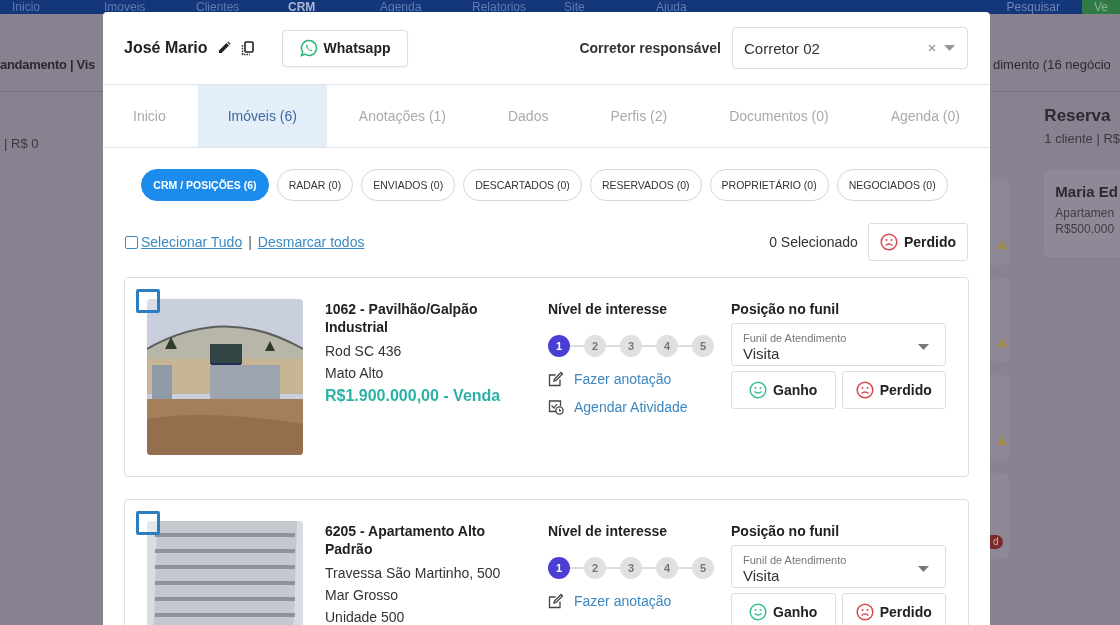 Image resolution: width=1120 pixels, height=625 pixels. What do you see at coordinates (242, 7) in the screenshot?
I see `nav-link: Clientes` at bounding box center [242, 7].